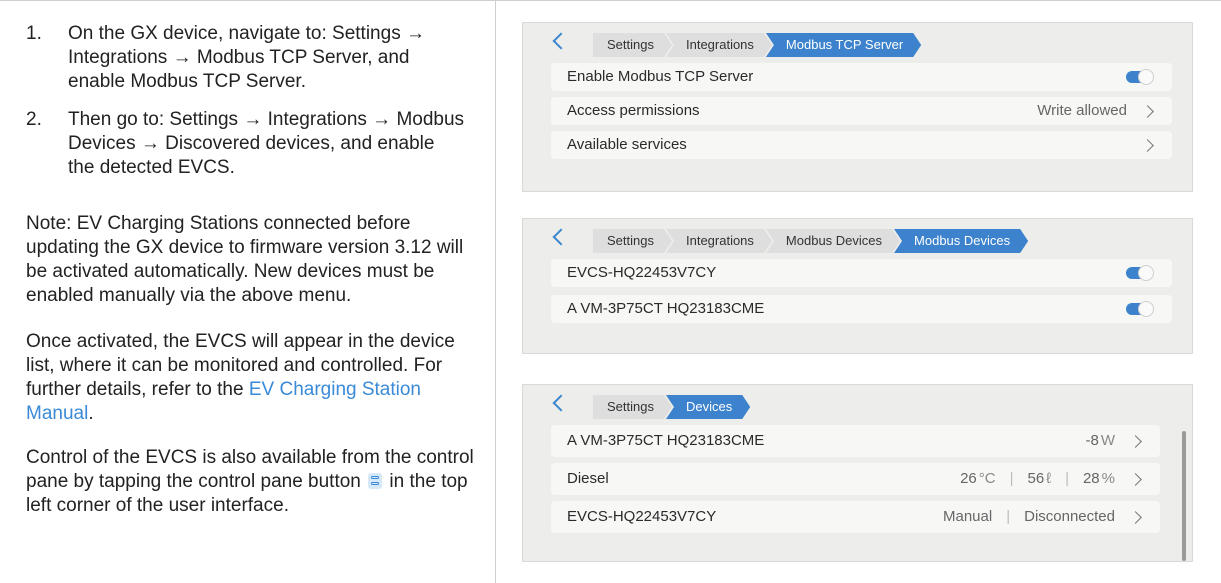 The image size is (1221, 583). I want to click on vm-device-list-row: A VM-3P75CT HQ23183CME -8 W, so click(855, 441).